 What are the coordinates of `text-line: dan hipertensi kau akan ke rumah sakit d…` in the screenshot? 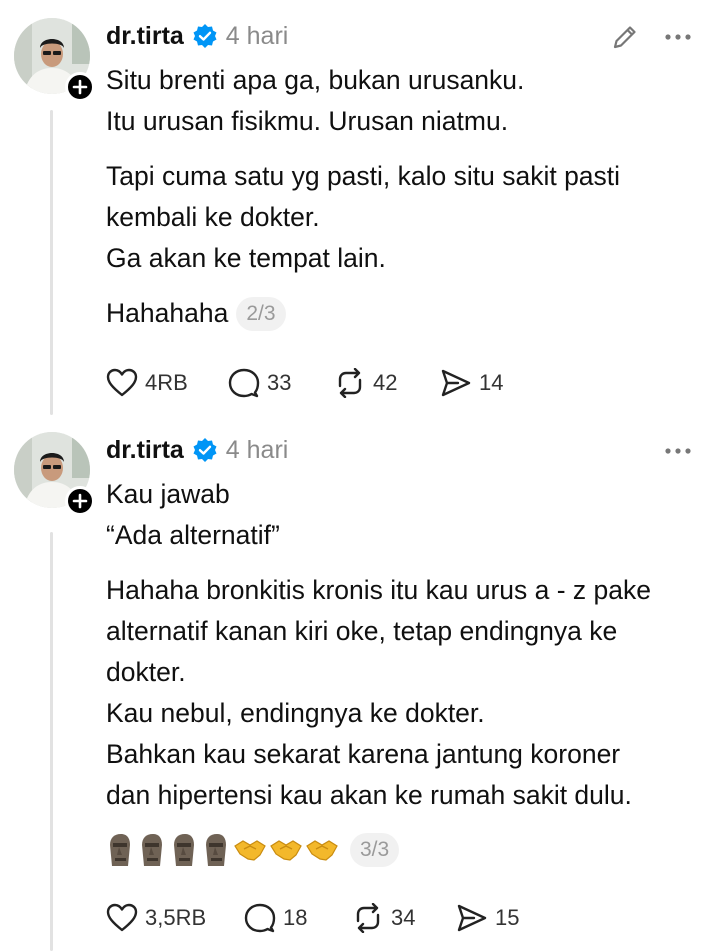 It's located at (369, 795).